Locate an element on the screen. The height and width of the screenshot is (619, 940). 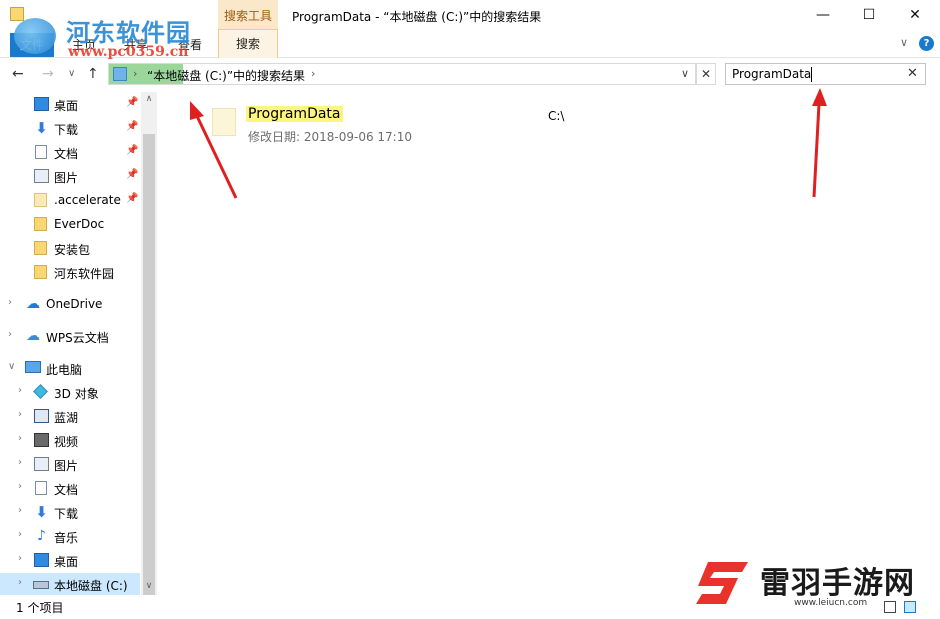
back-button: ← is located at coordinates (18, 74).